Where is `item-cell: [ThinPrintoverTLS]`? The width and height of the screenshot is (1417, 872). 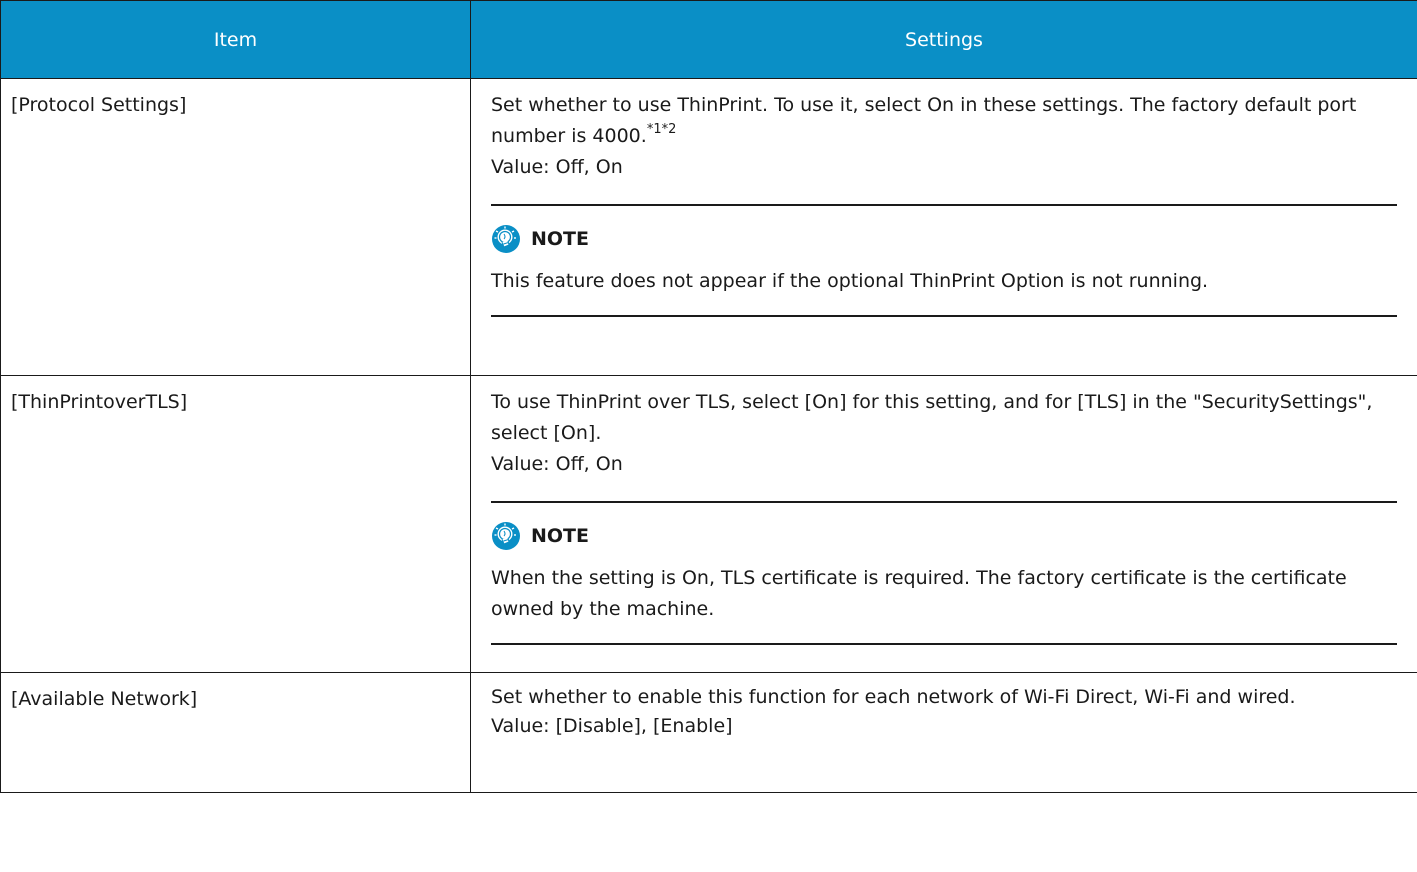 item-cell: [ThinPrintoverTLS] is located at coordinates (235, 524).